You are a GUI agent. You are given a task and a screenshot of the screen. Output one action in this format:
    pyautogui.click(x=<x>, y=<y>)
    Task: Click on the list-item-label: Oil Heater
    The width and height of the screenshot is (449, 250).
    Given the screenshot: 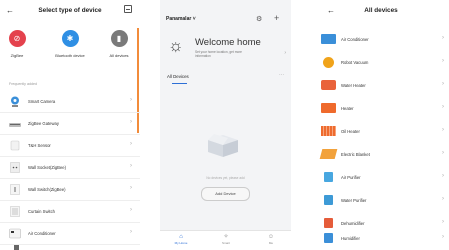 What is the action you would take?
    pyautogui.click(x=350, y=131)
    